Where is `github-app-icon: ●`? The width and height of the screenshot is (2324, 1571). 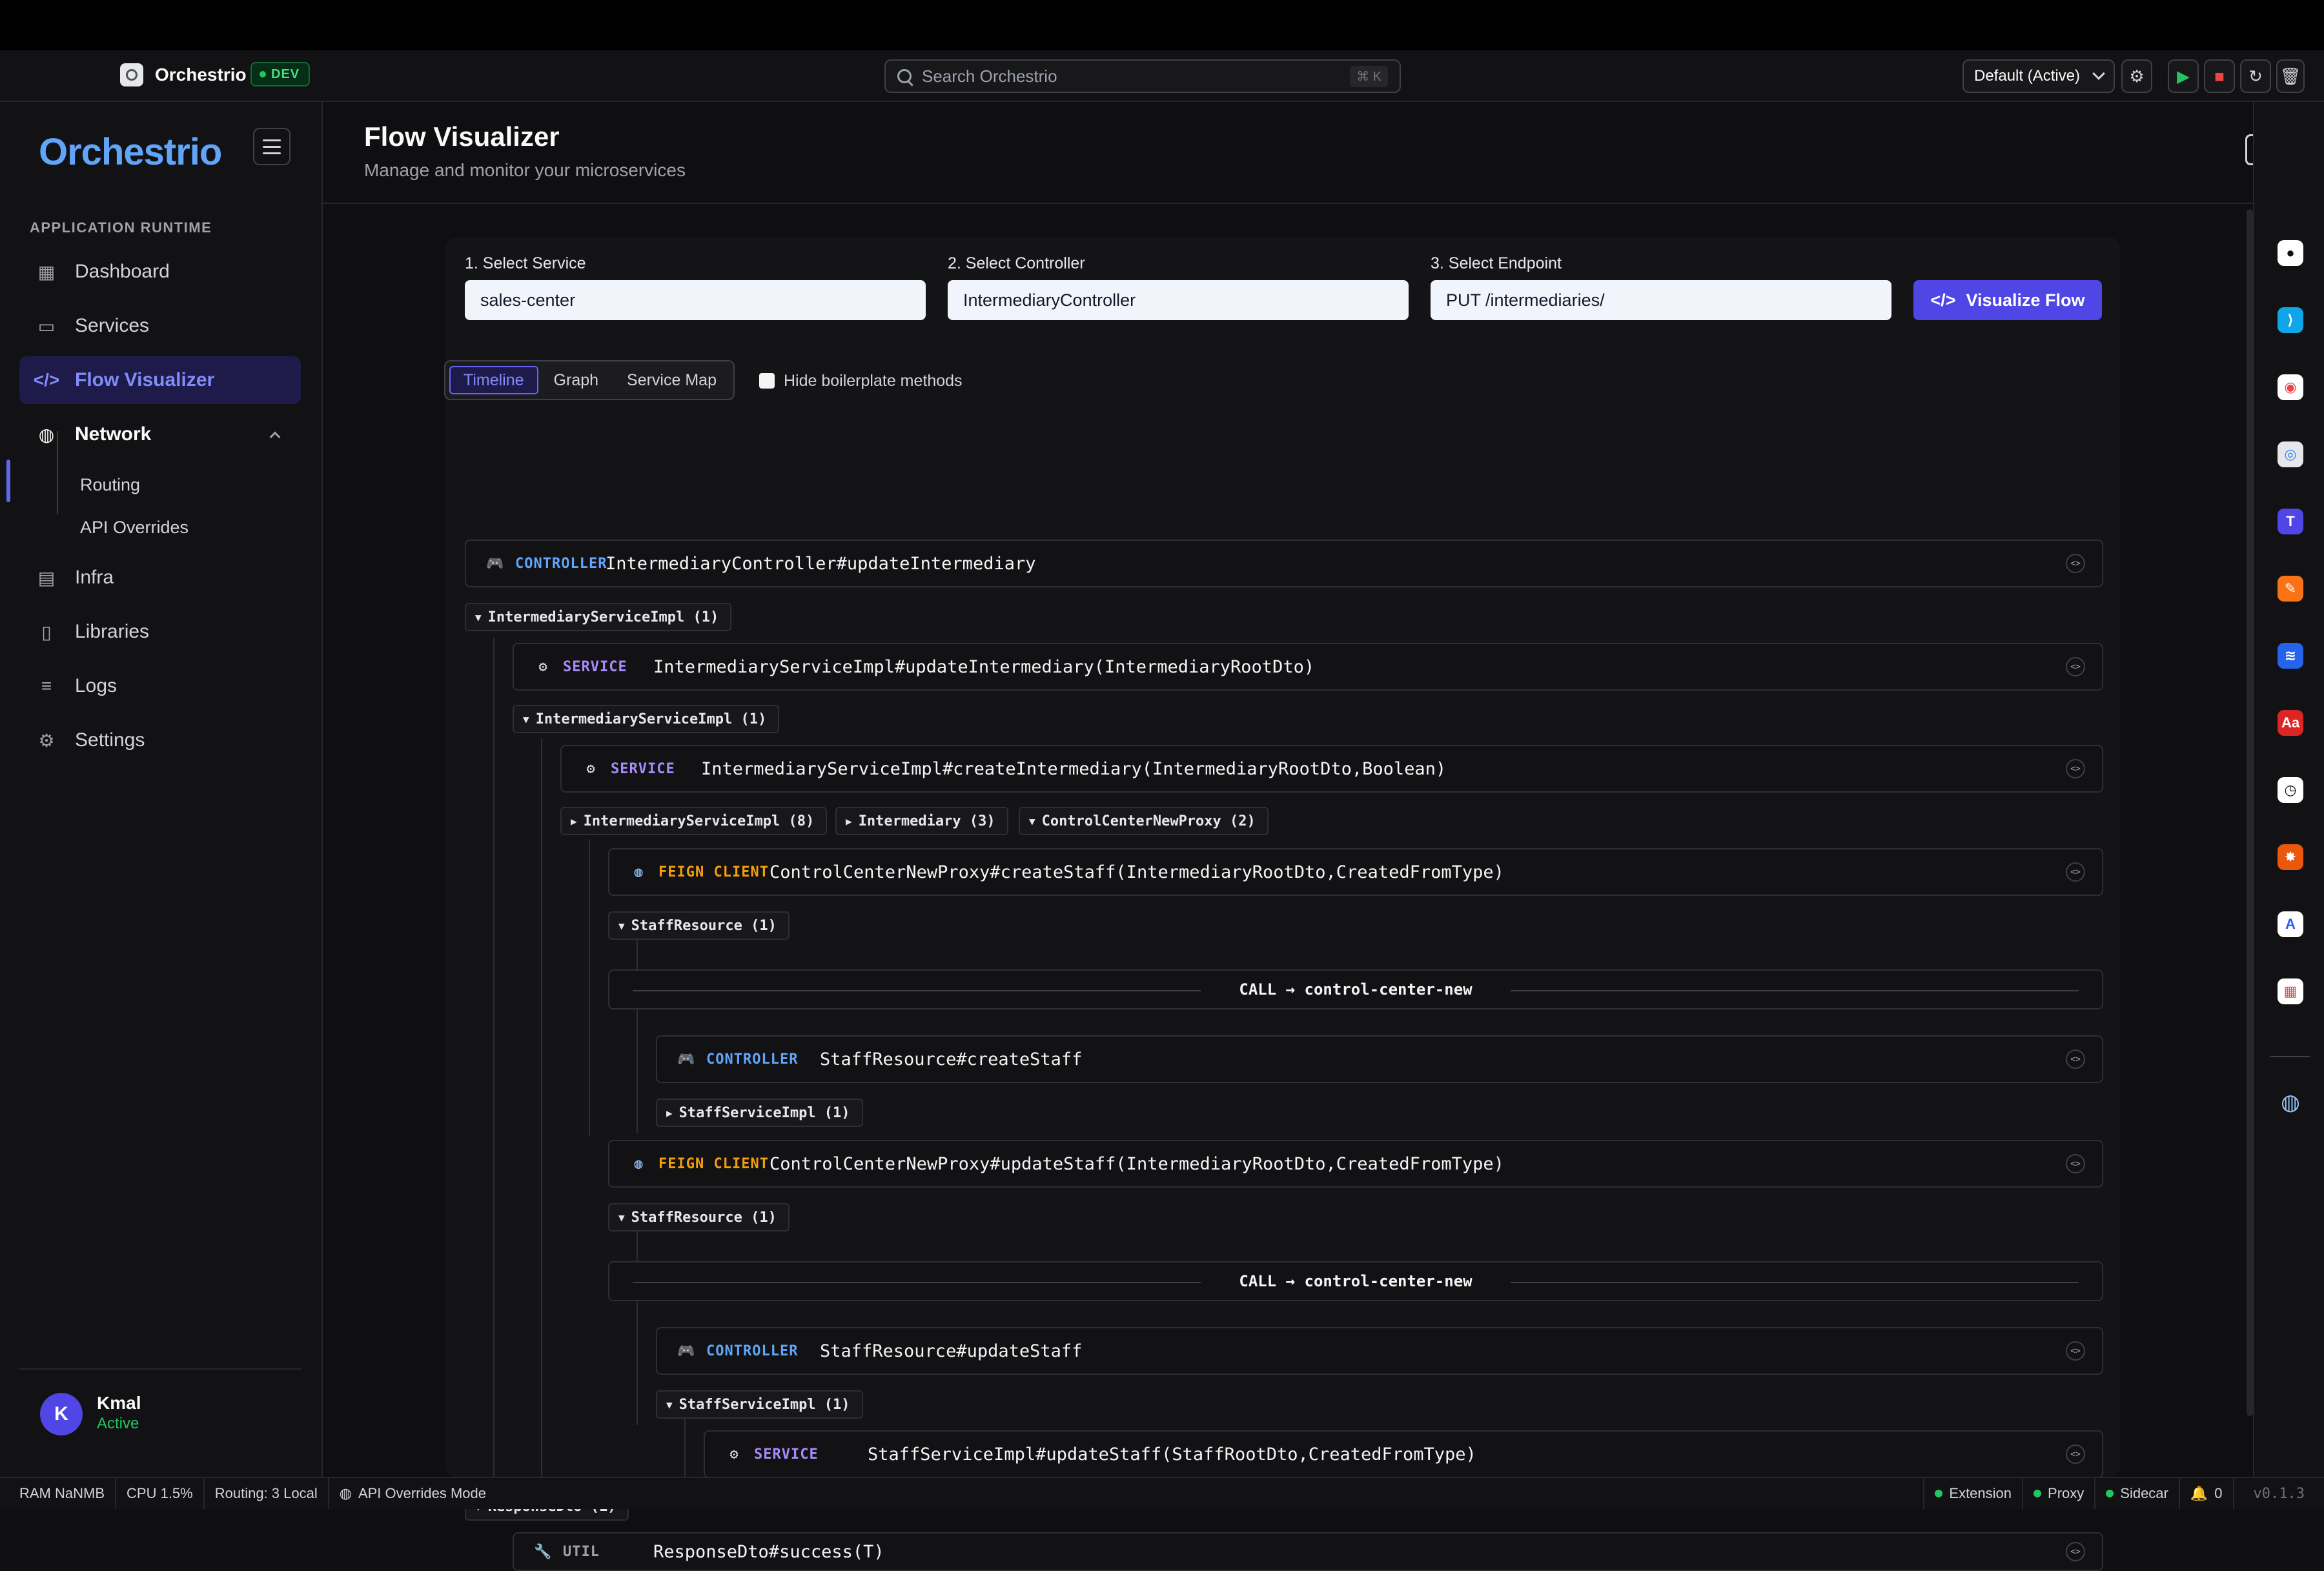 github-app-icon: ● is located at coordinates (2290, 253).